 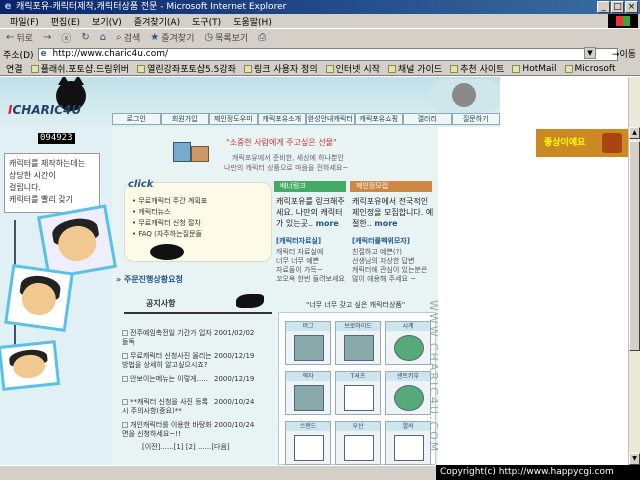 I want to click on menu-tools: 도구(T), so click(x=206, y=21).